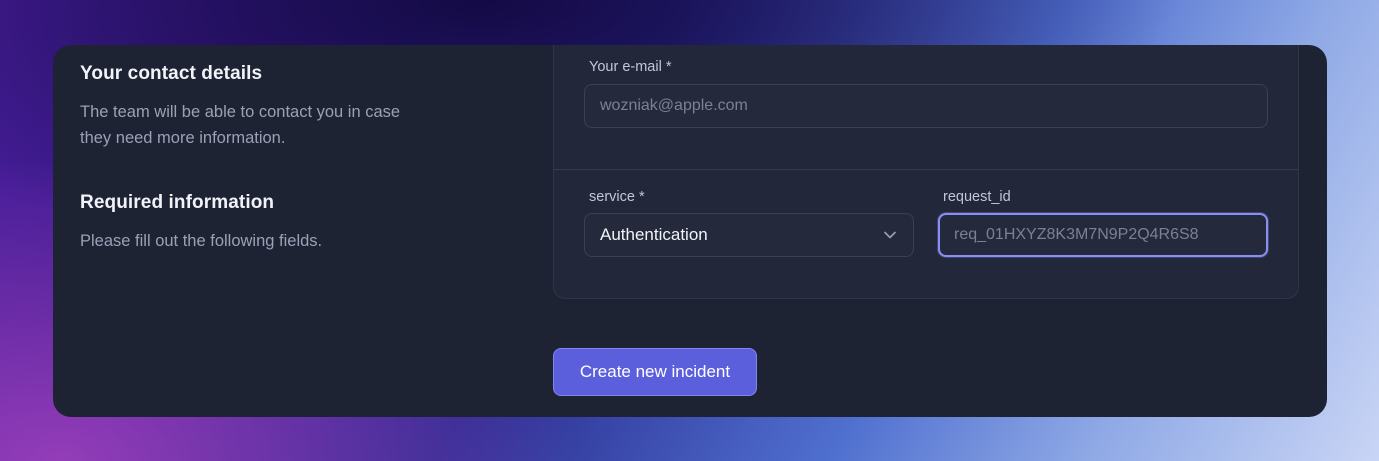  Describe the element at coordinates (654, 234) in the screenshot. I see `service-selected-value: Authentication` at that location.